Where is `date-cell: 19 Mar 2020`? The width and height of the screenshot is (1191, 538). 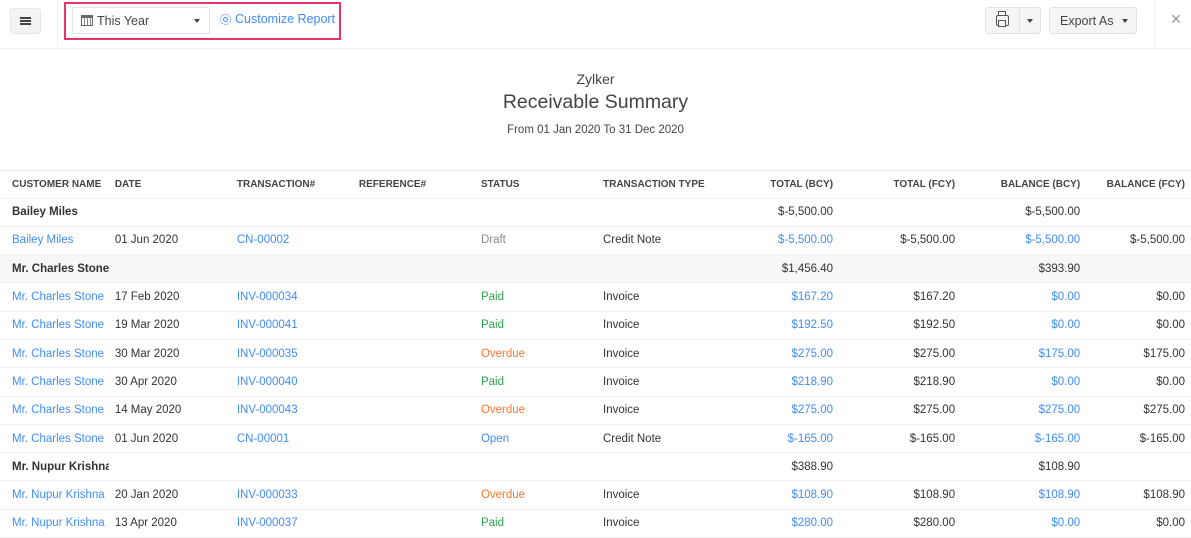
date-cell: 19 Mar 2020 is located at coordinates (169, 325).